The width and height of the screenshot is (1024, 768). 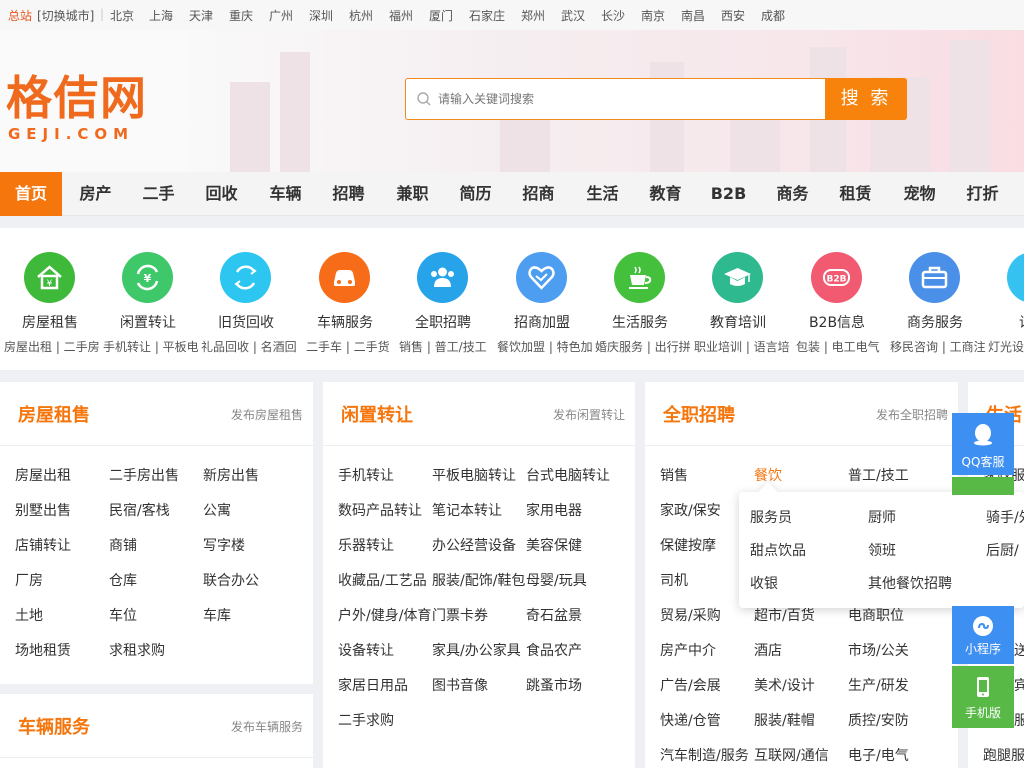 What do you see at coordinates (665, 194) in the screenshot?
I see `nav-item: 教育` at bounding box center [665, 194].